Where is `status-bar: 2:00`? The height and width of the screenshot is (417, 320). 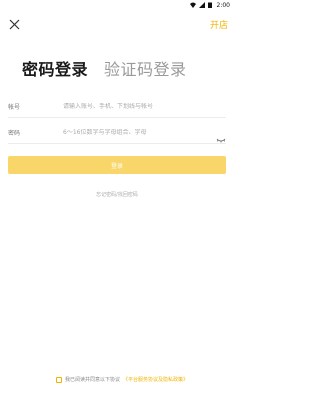 status-bar: 2:00 is located at coordinates (117, 5).